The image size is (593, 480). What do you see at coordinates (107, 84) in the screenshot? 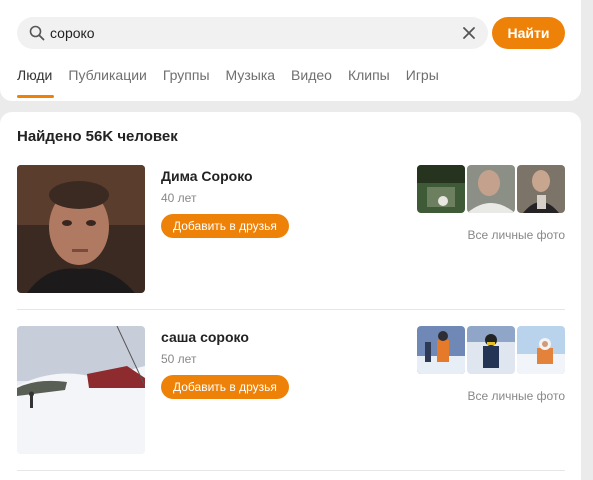
I see `tab-publications: Публикации` at bounding box center [107, 84].